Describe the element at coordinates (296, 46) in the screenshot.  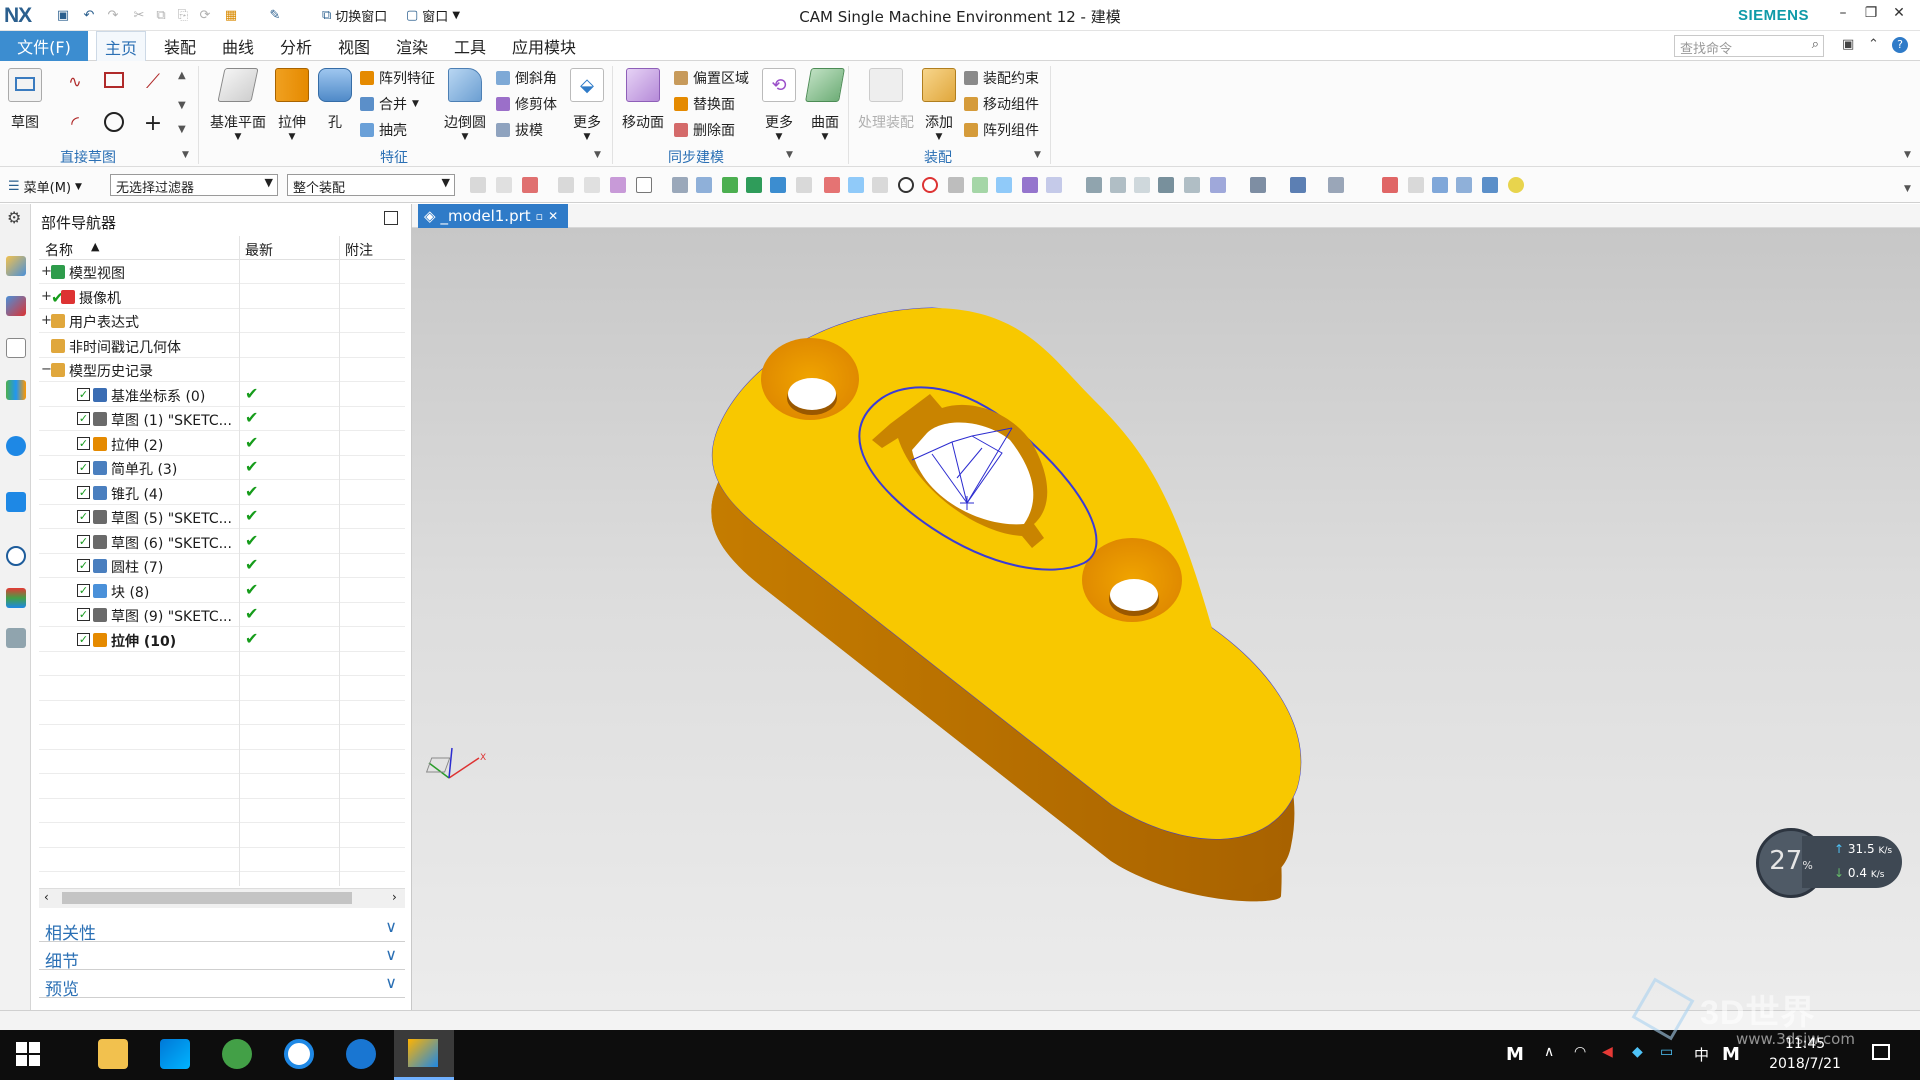
I see `tab-analysis: 分析` at that location.